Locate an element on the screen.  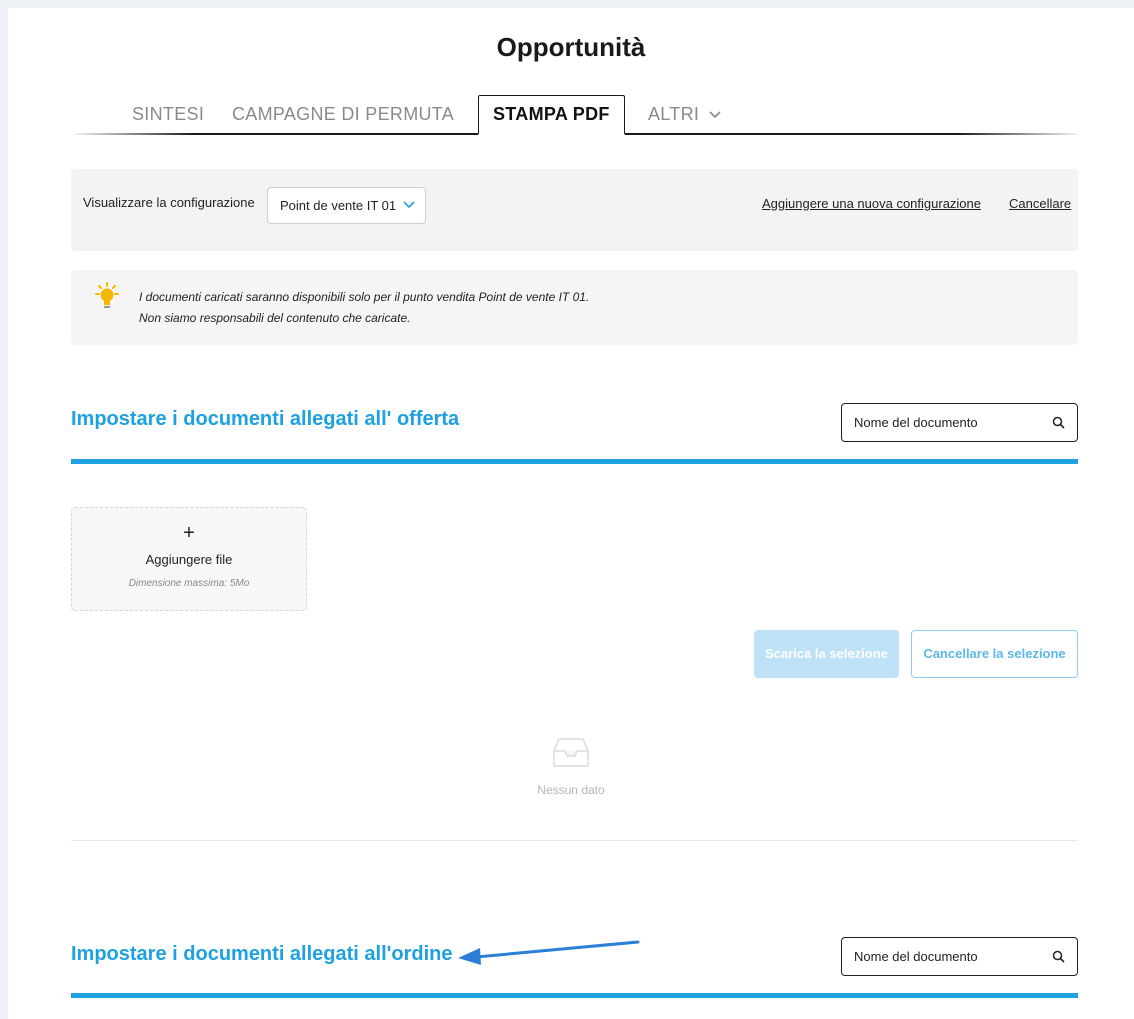
configuration-select: Point de vente IT 01 is located at coordinates (346, 205).